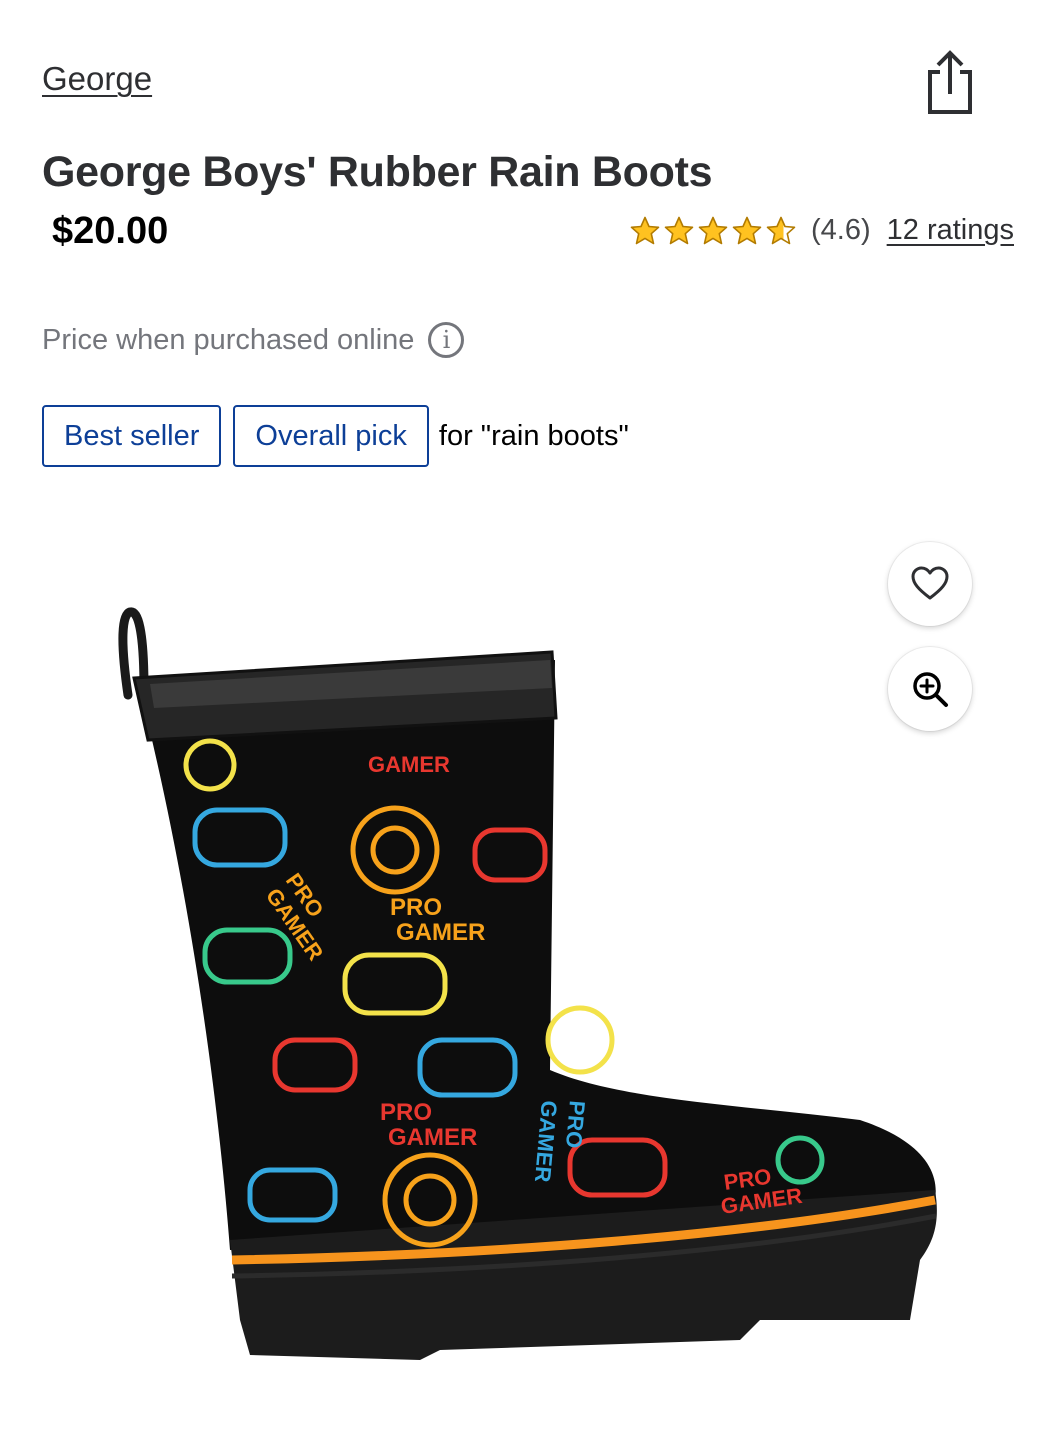 Image resolution: width=1056 pixels, height=1440 pixels. What do you see at coordinates (228, 339) in the screenshot?
I see `price-note-text: Price when purchased online` at bounding box center [228, 339].